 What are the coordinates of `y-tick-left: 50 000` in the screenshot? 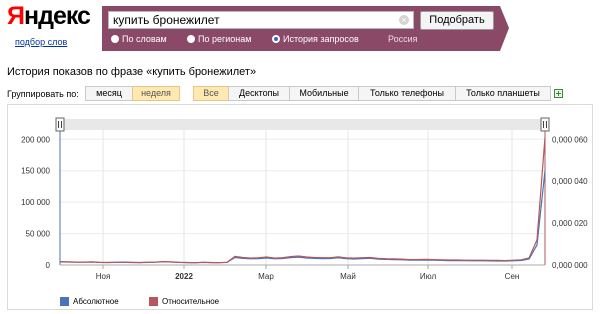 It's located at (38, 234).